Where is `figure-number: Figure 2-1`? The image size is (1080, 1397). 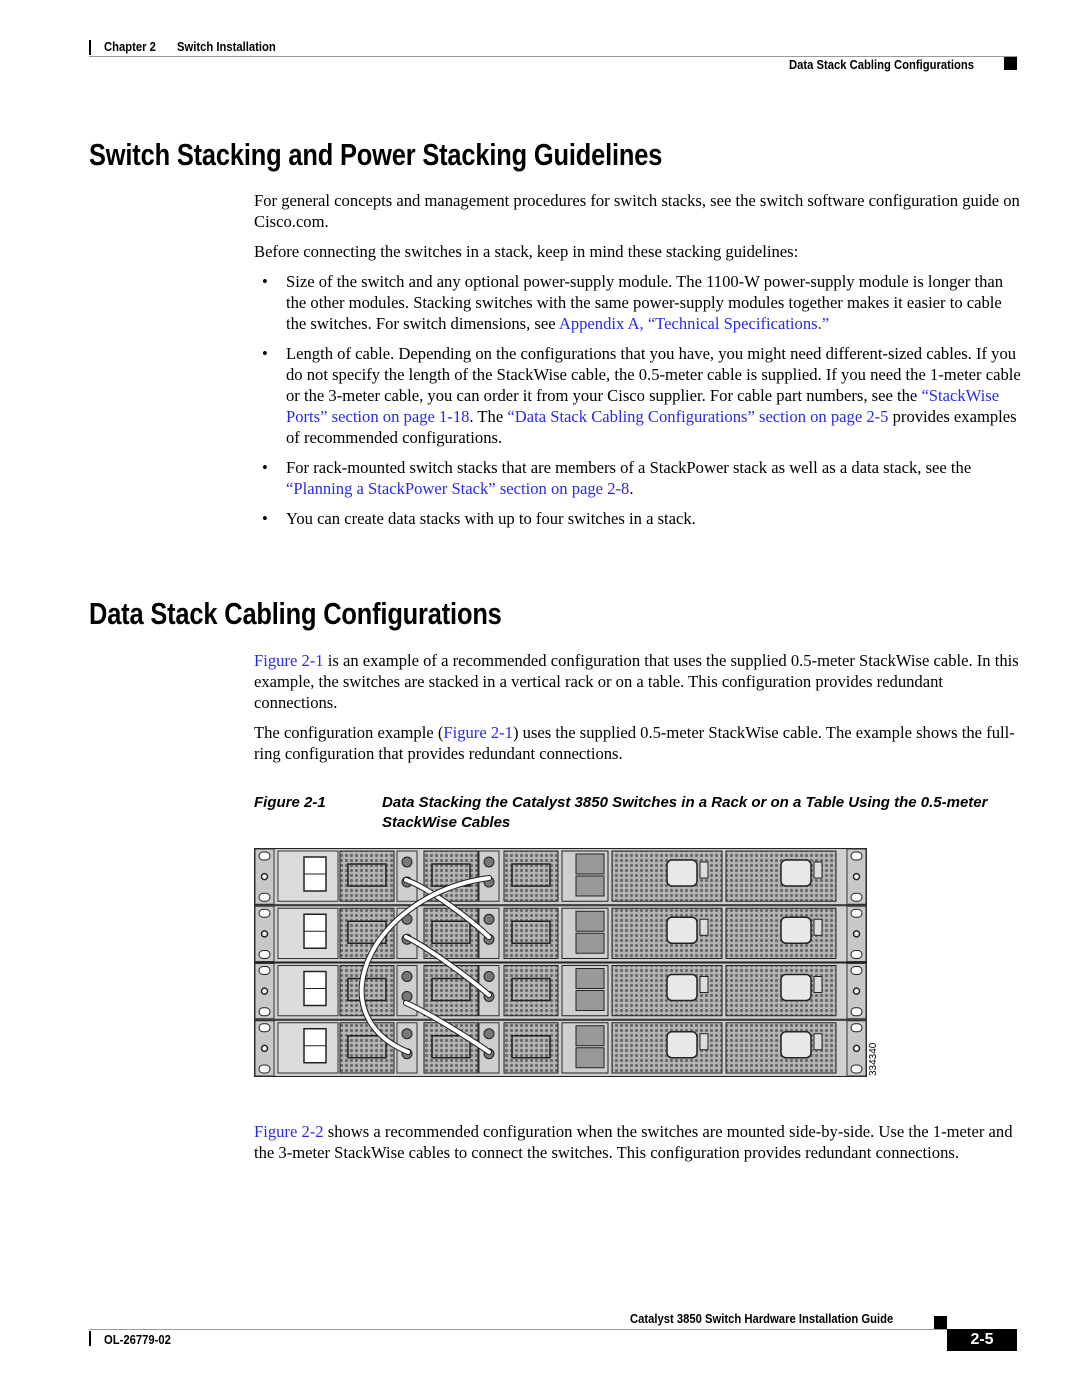
figure-number: Figure 2-1 is located at coordinates (290, 802).